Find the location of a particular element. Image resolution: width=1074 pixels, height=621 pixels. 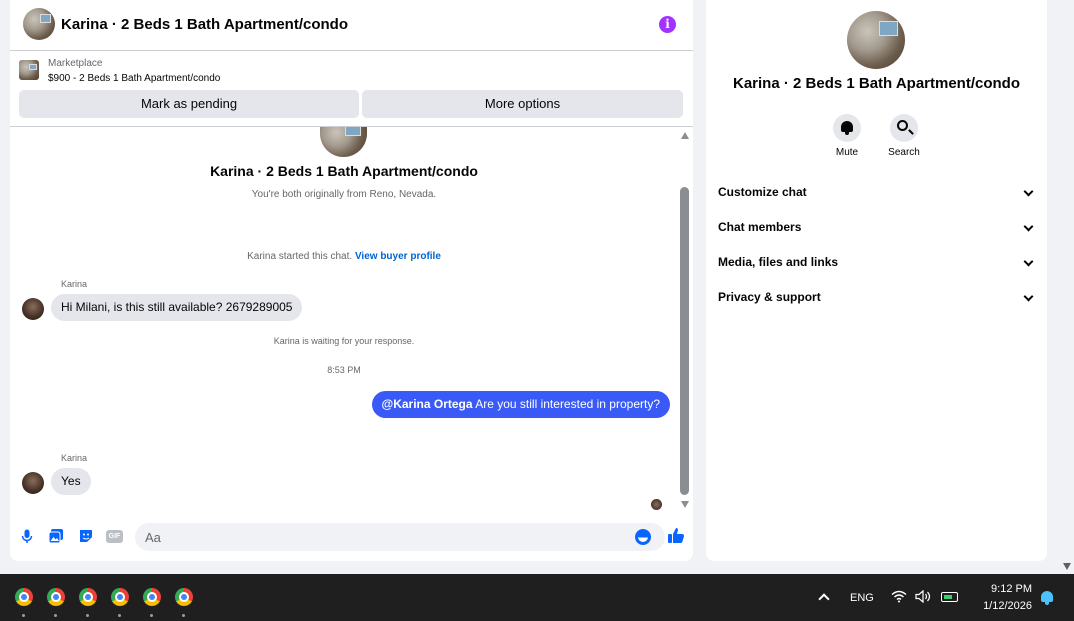

search-circle is located at coordinates (904, 128).